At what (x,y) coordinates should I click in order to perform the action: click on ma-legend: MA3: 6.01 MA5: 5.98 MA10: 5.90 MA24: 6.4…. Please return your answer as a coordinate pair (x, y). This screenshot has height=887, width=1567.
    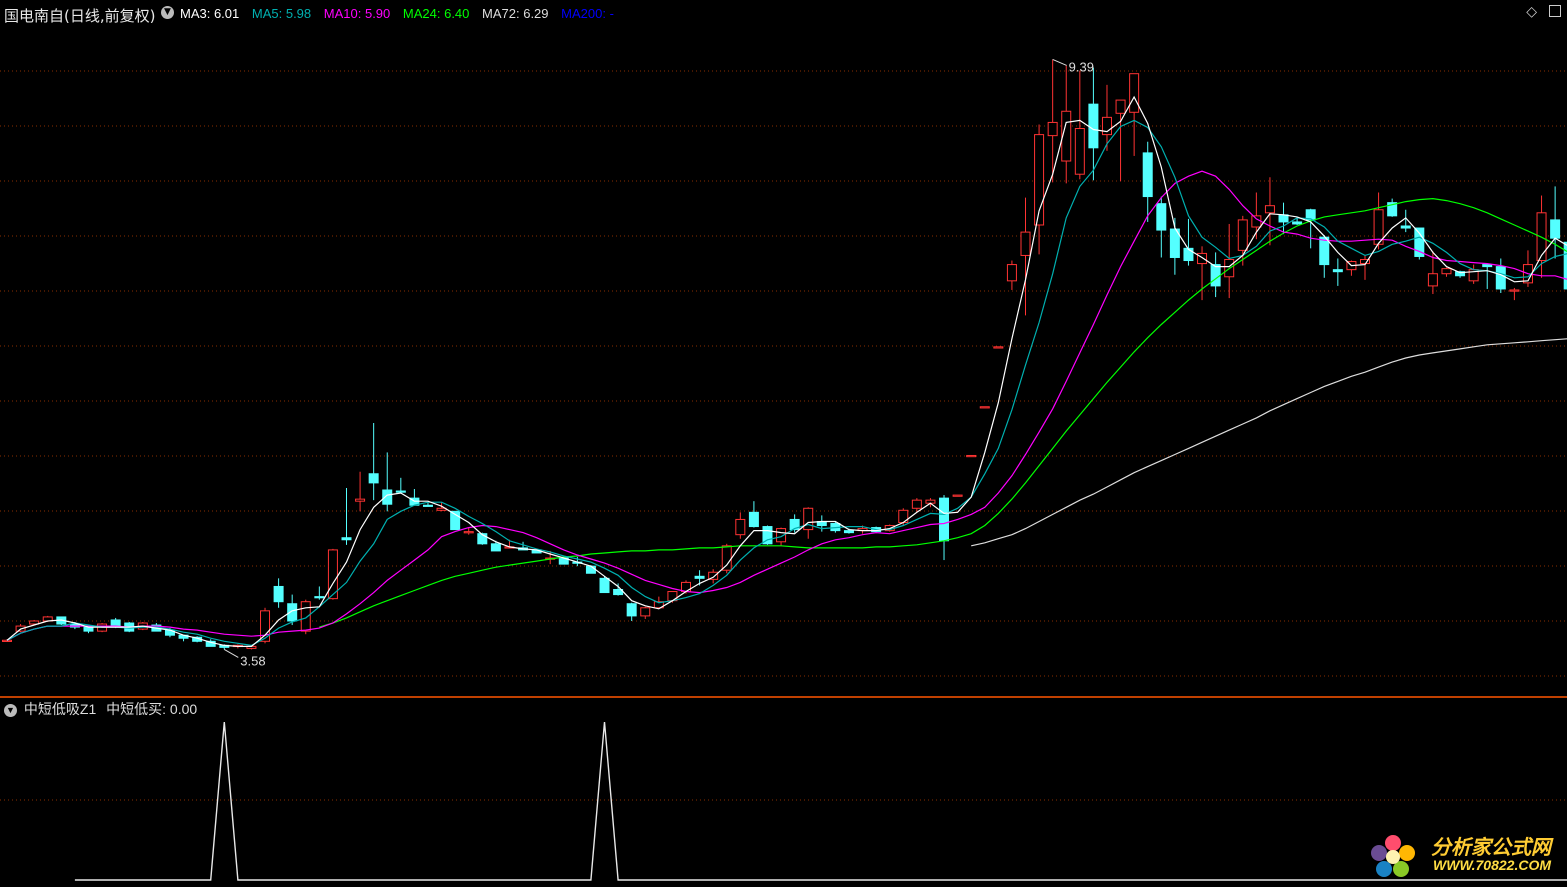
    Looking at the image, I should click on (401, 13).